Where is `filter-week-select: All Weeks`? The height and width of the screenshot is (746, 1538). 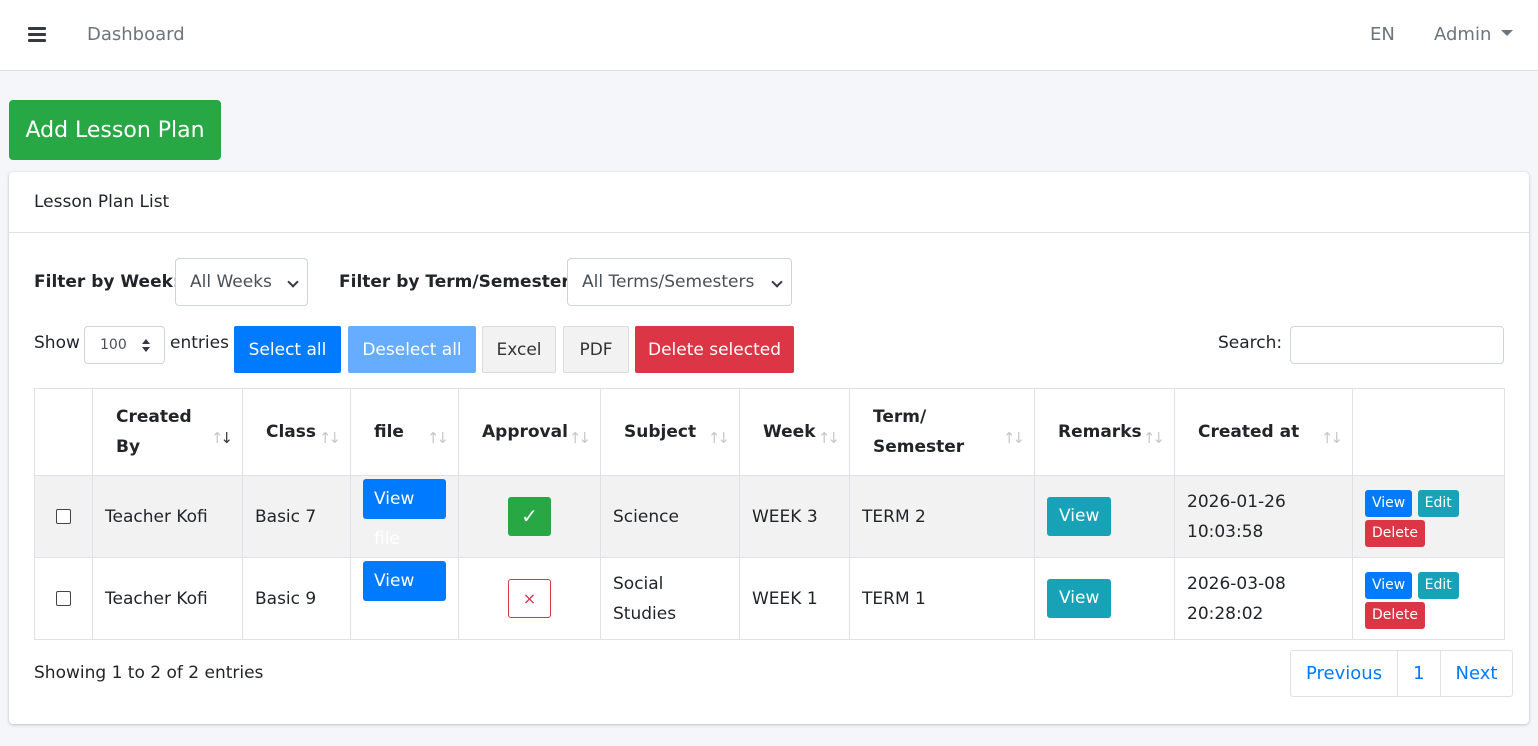
filter-week-select: All Weeks is located at coordinates (241, 282).